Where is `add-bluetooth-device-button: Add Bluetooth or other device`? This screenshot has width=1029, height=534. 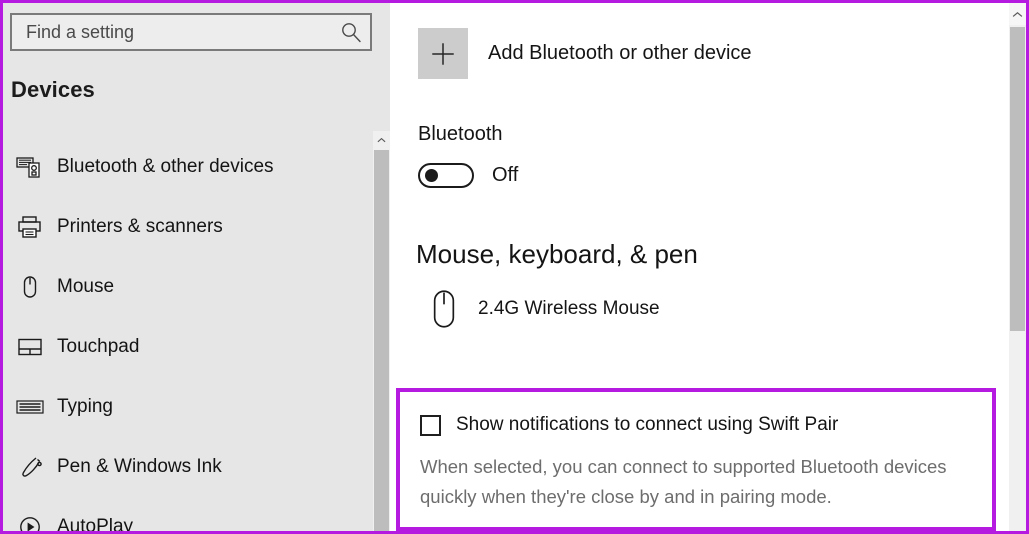
add-bluetooth-device-button: Add Bluetooth or other device is located at coordinates (585, 53).